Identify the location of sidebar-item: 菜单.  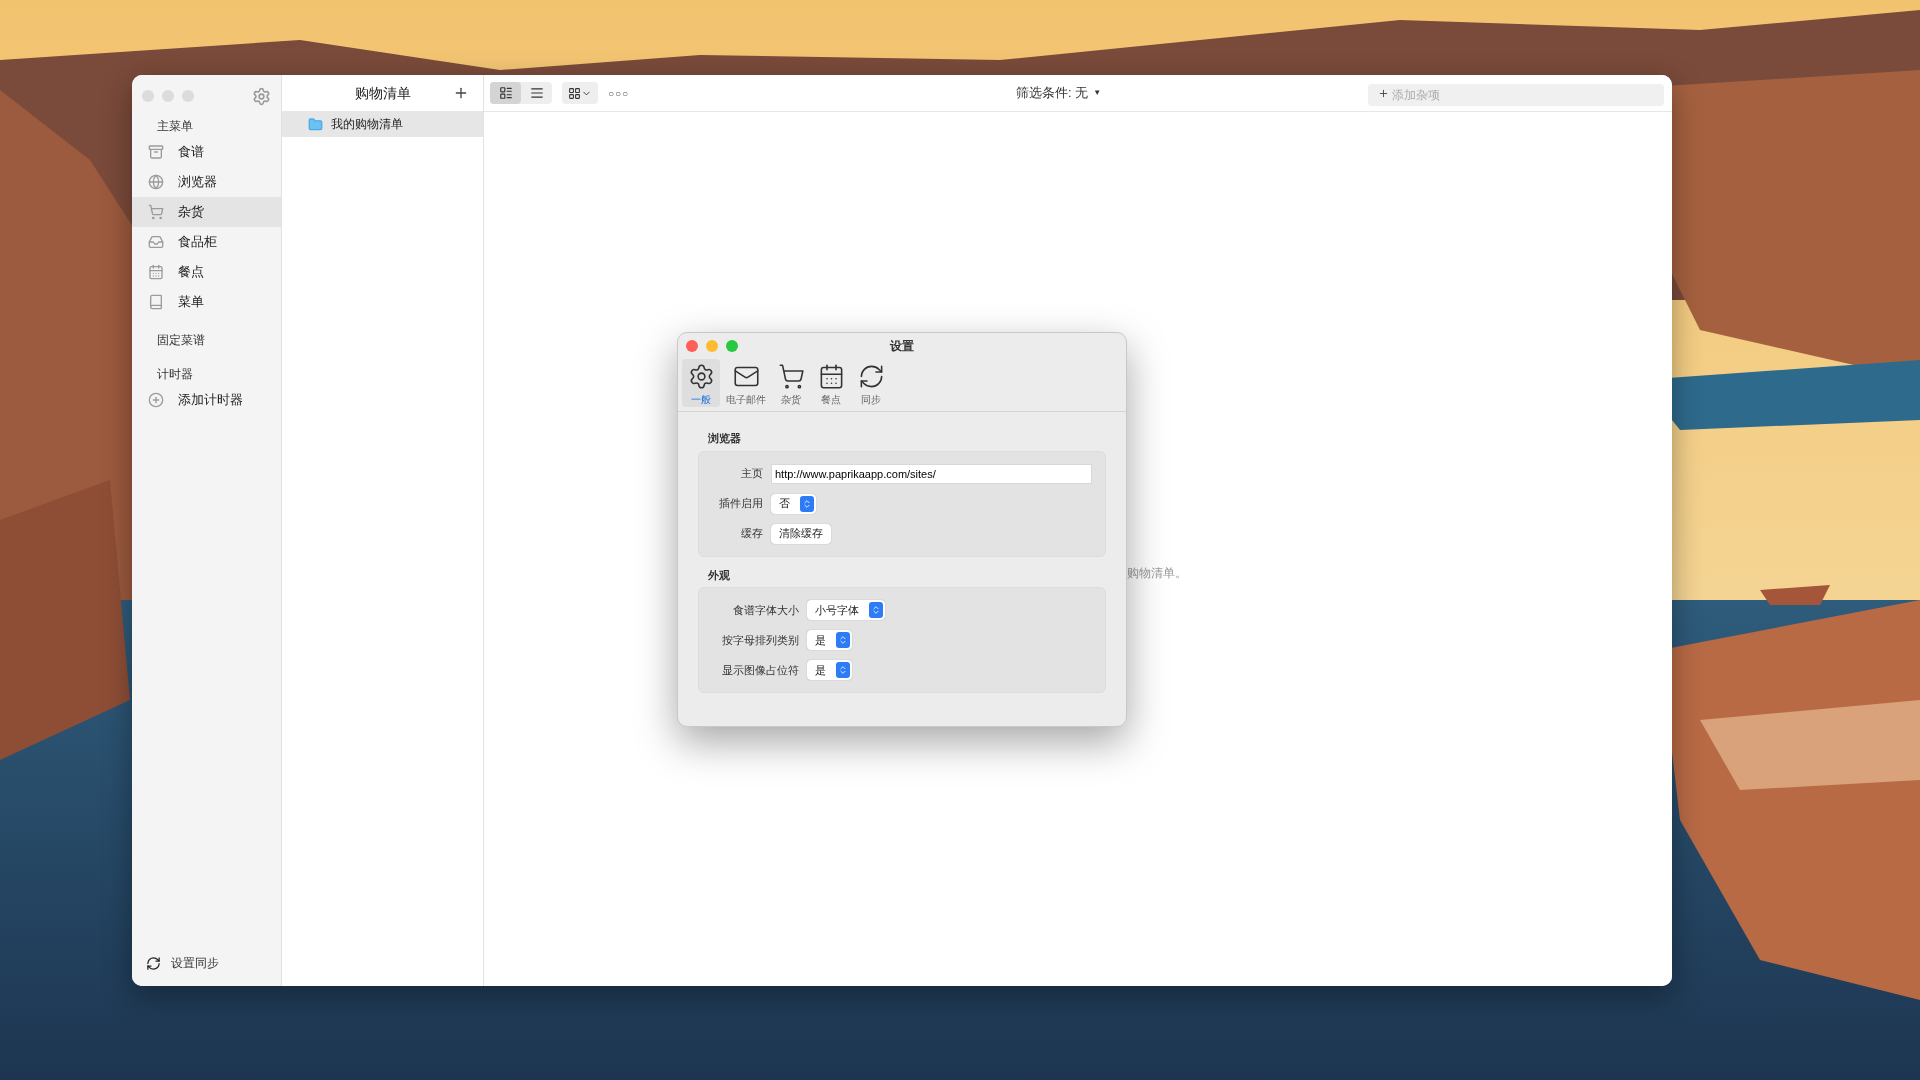
(206, 302).